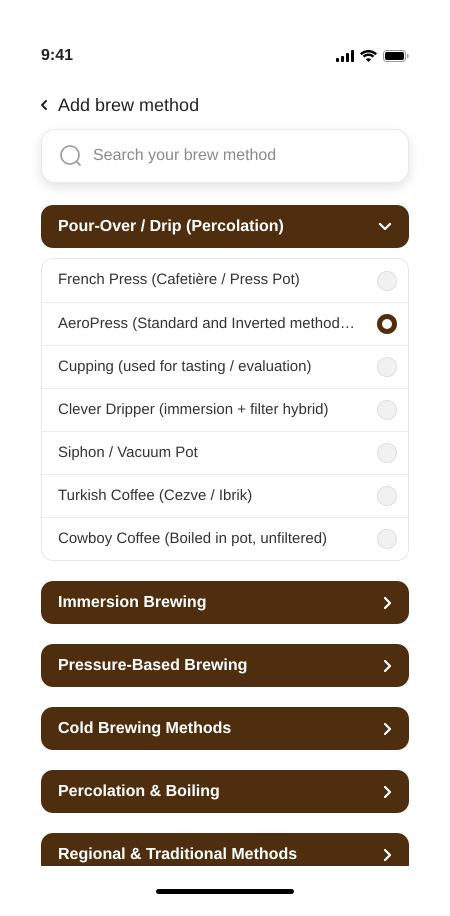 The image size is (450, 916). What do you see at coordinates (225, 602) in the screenshot?
I see `category-header: Immersion Brewing` at bounding box center [225, 602].